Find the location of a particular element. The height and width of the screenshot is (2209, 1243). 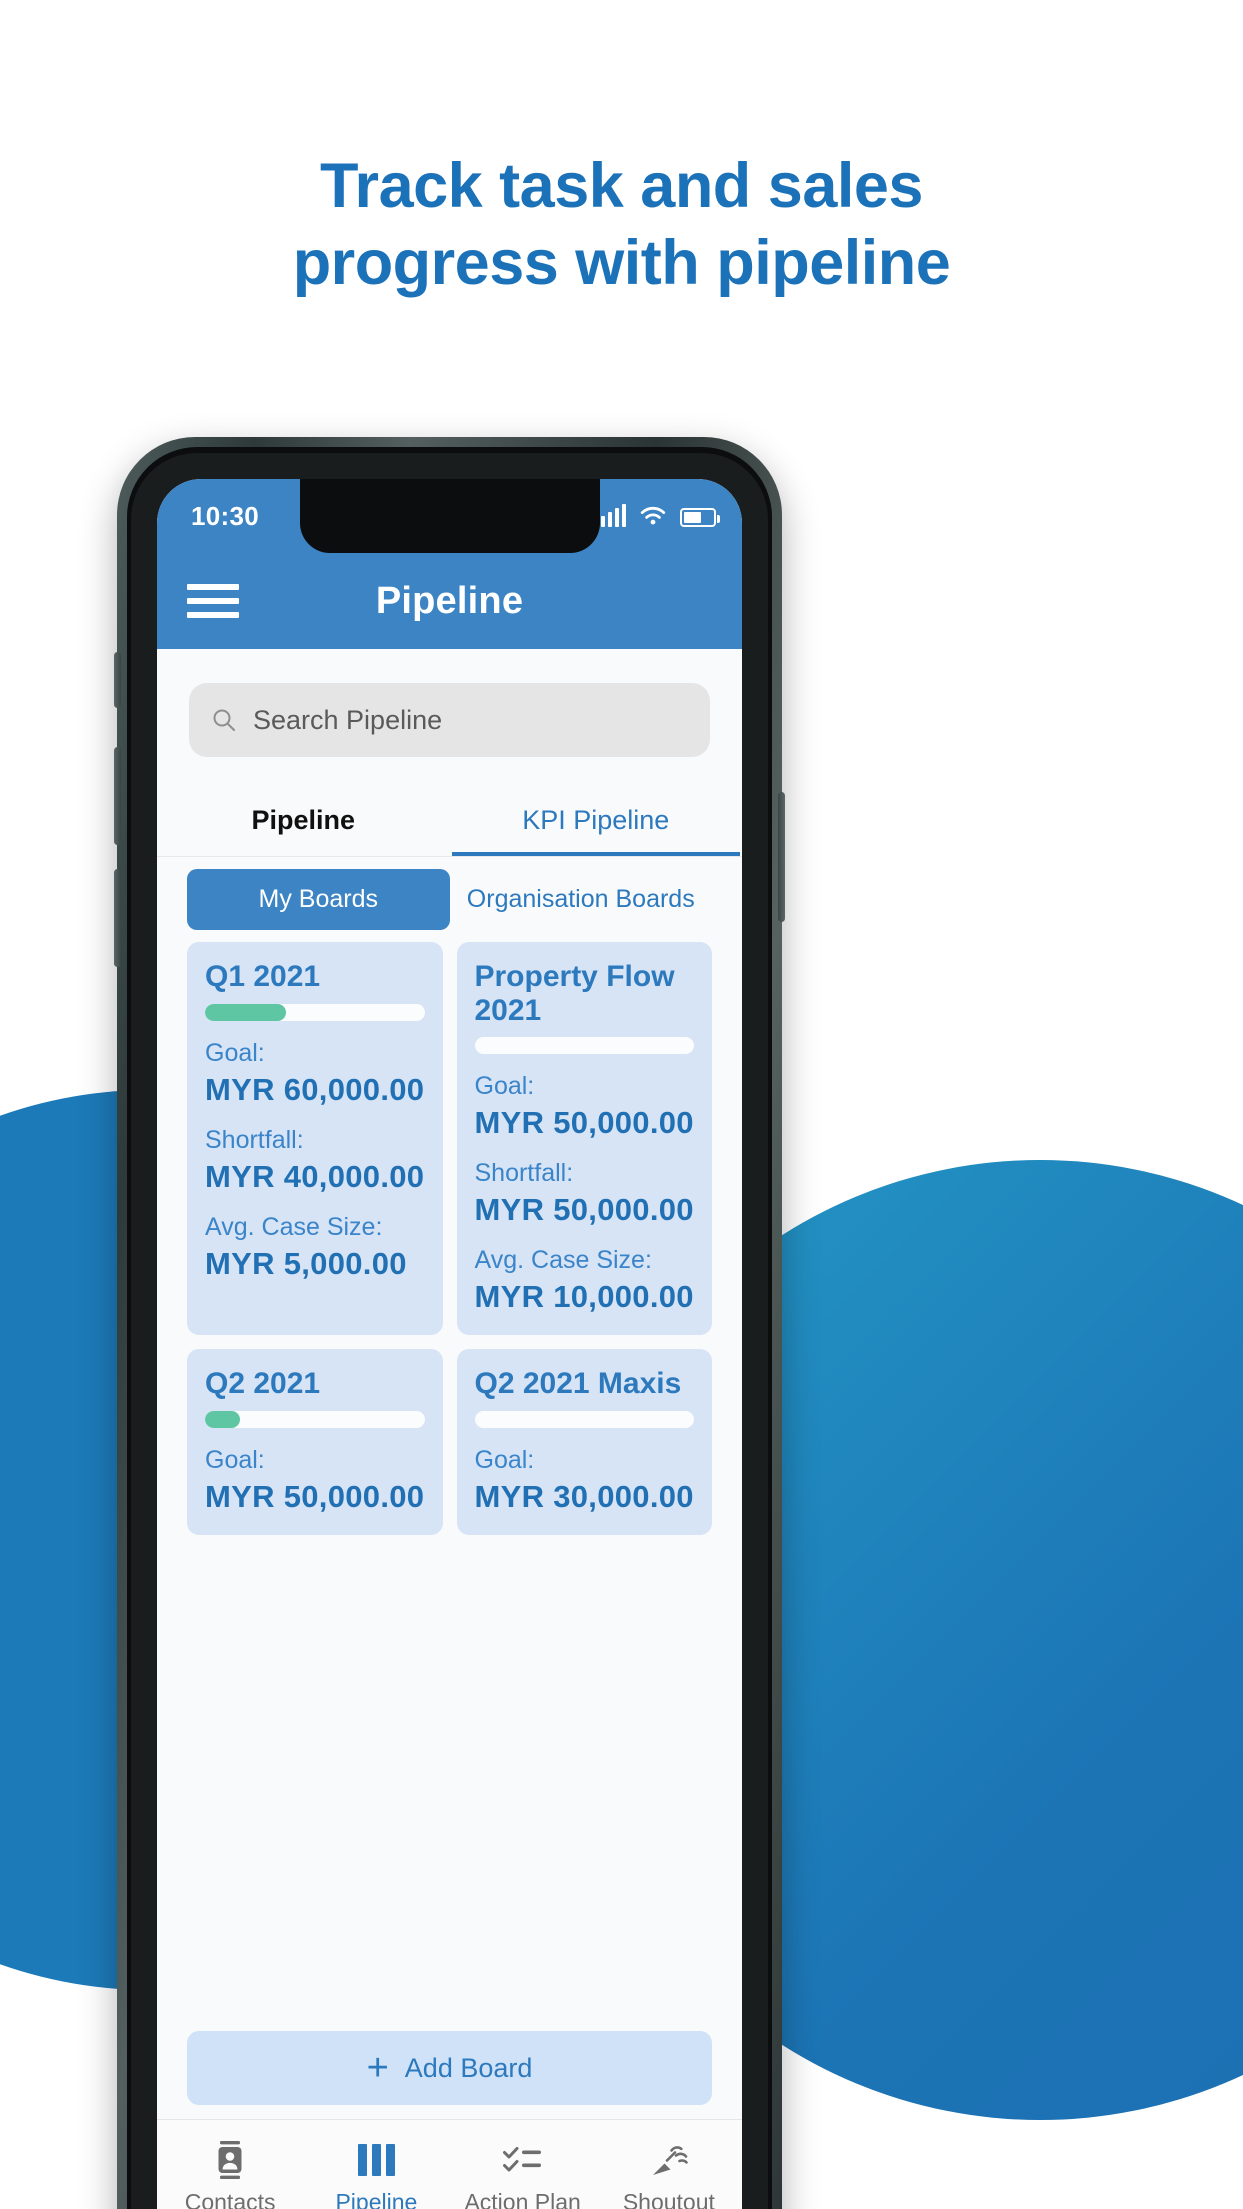

board-title: Property Flow 2021 is located at coordinates (574, 993).